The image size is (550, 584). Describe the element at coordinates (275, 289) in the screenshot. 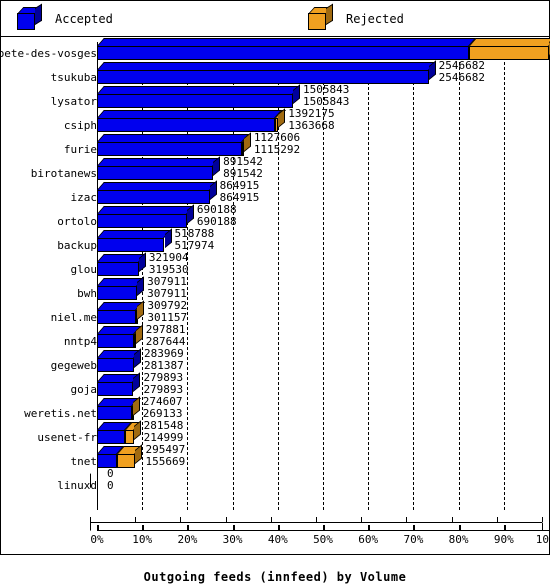

I see `bar-row: bwh 307911 307911` at that location.